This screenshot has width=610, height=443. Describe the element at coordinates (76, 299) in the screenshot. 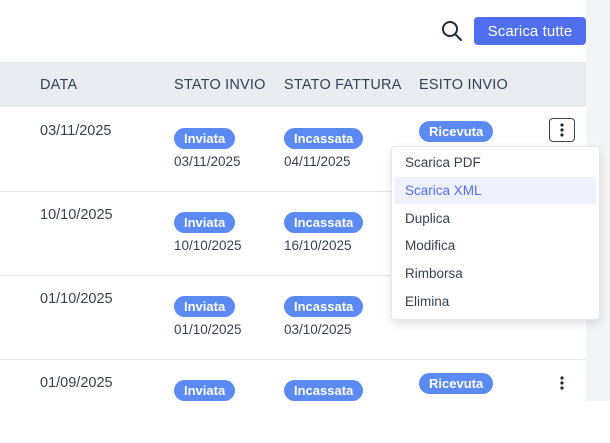

I see `row-date: 01/10/2025` at that location.